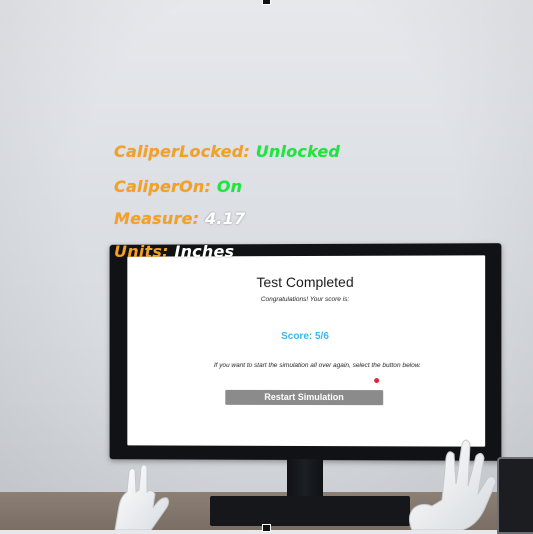  What do you see at coordinates (306, 336) in the screenshot?
I see `score-text: Score: 5/6` at bounding box center [306, 336].